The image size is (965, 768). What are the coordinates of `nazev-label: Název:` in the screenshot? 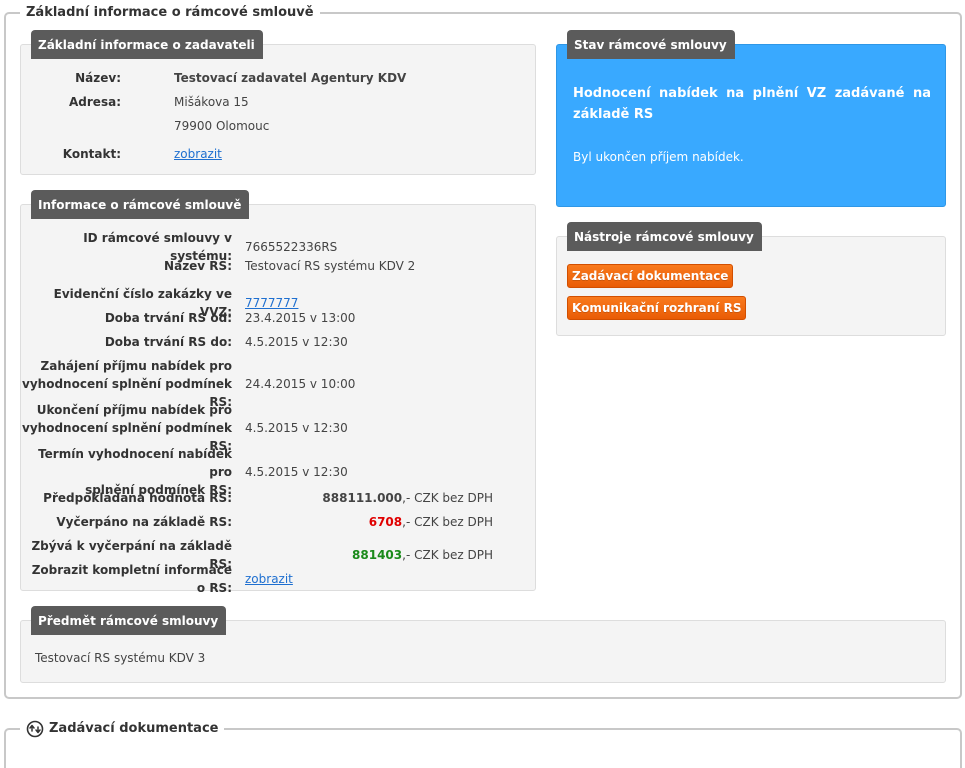 It's located at (98, 78).